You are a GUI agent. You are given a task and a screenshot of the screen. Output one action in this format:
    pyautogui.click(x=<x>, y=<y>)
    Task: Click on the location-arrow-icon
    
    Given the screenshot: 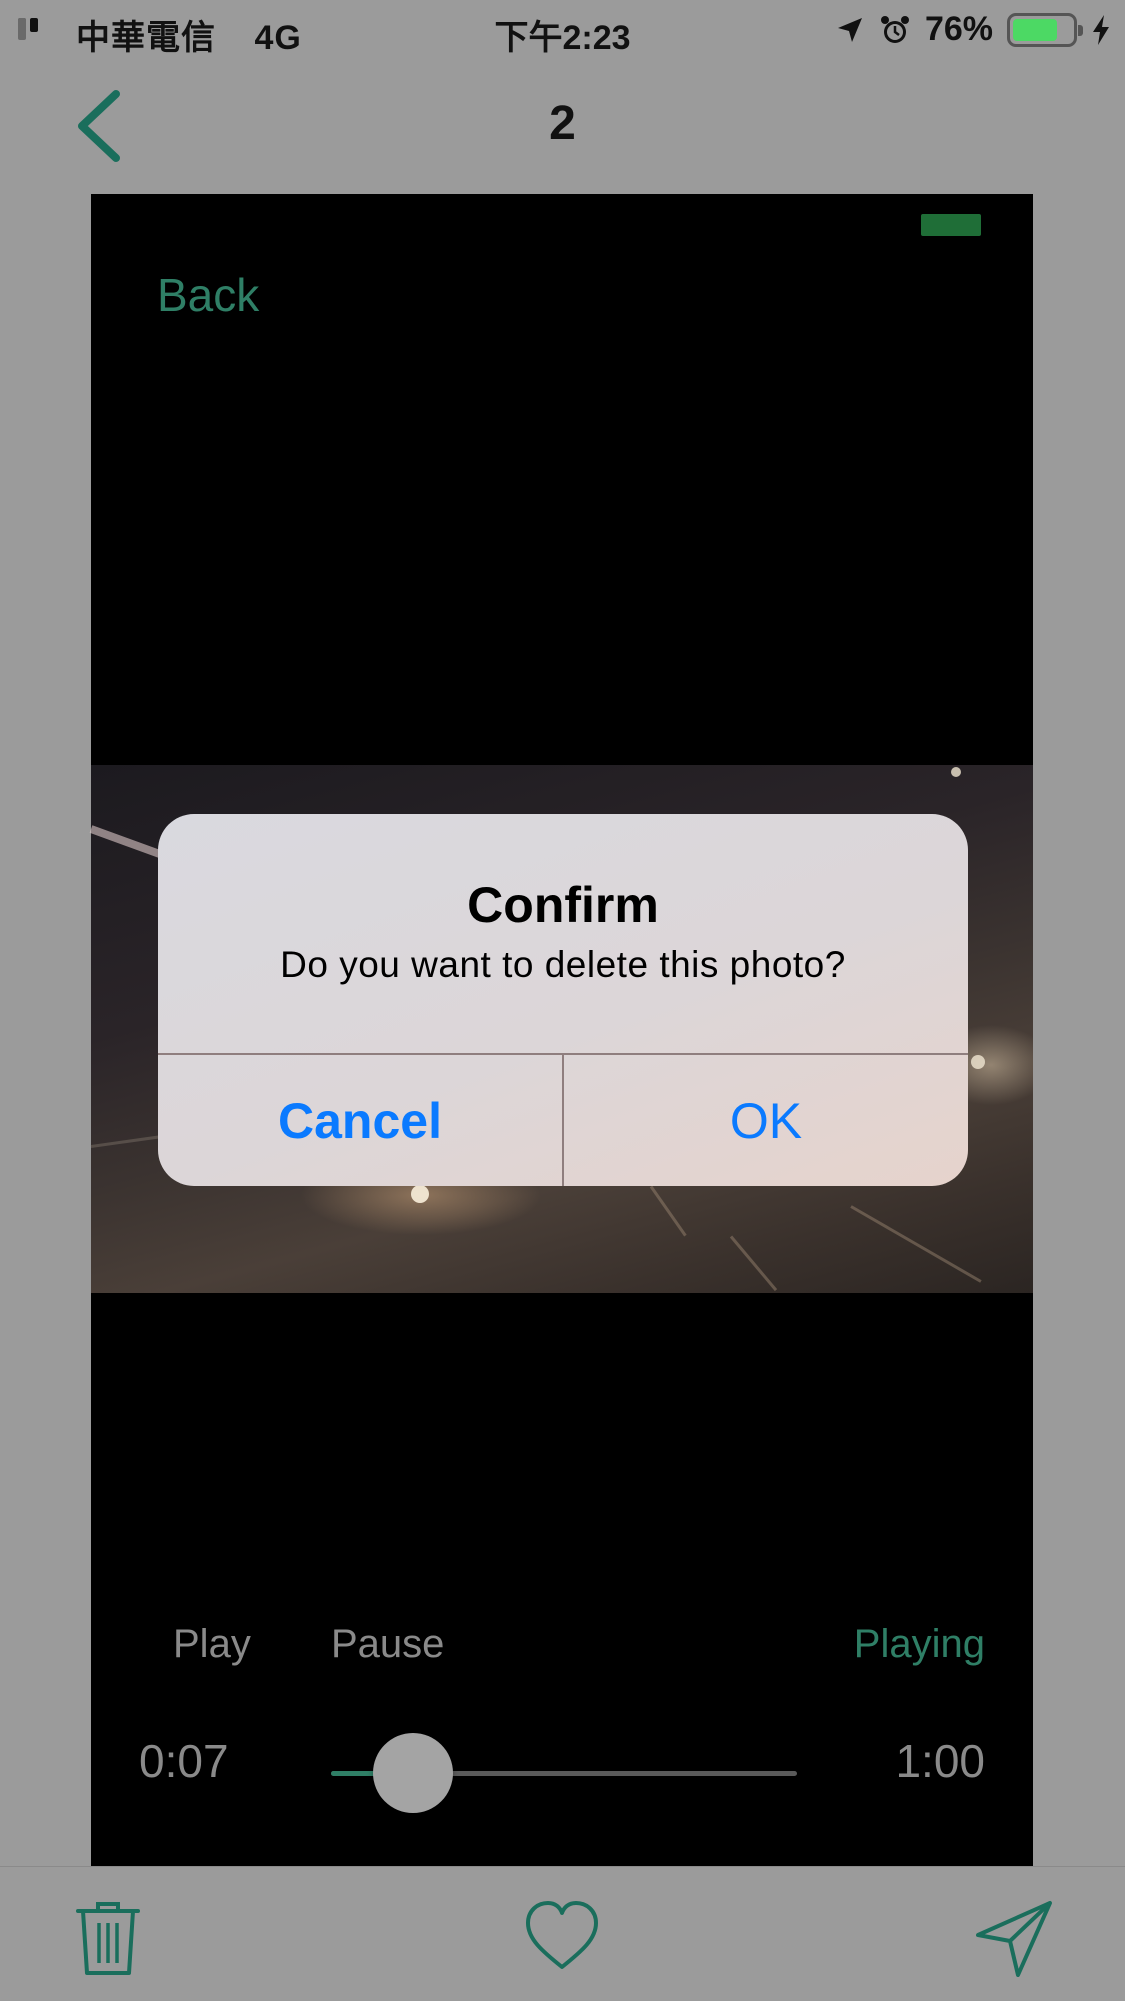 What is the action you would take?
    pyautogui.click(x=849, y=29)
    